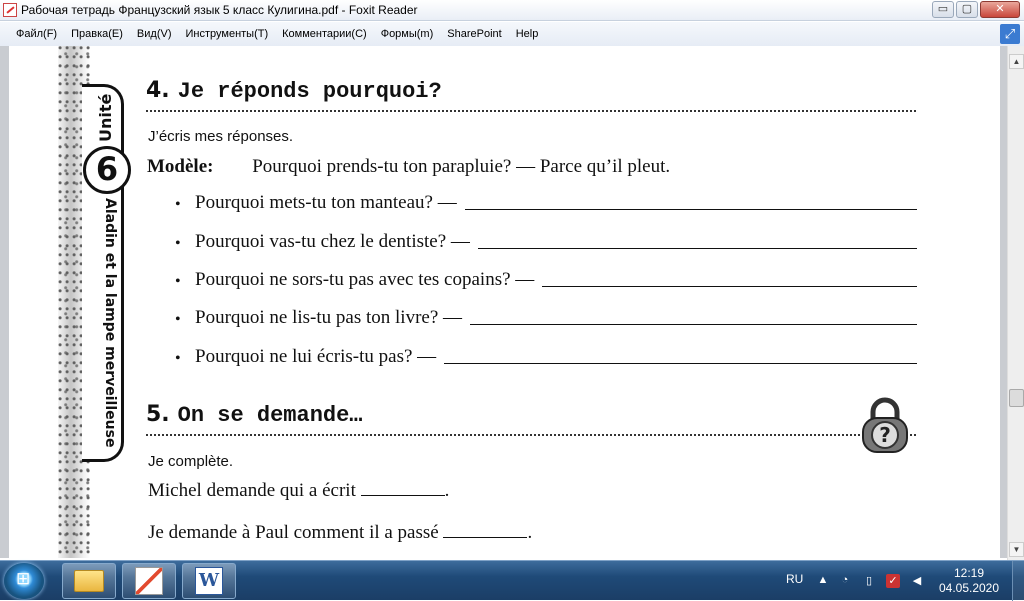 The height and width of the screenshot is (601, 1024). Describe the element at coordinates (316, 356) in the screenshot. I see `question-text: Pourquoi ne lui écris-tu pas? —` at that location.